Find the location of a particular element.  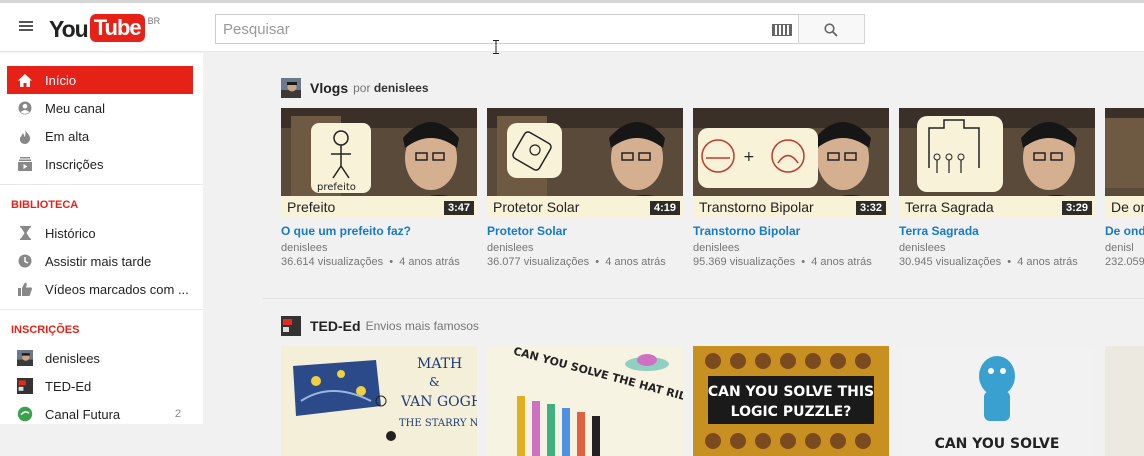

nav-item-label: TED-Ed is located at coordinates (68, 386).